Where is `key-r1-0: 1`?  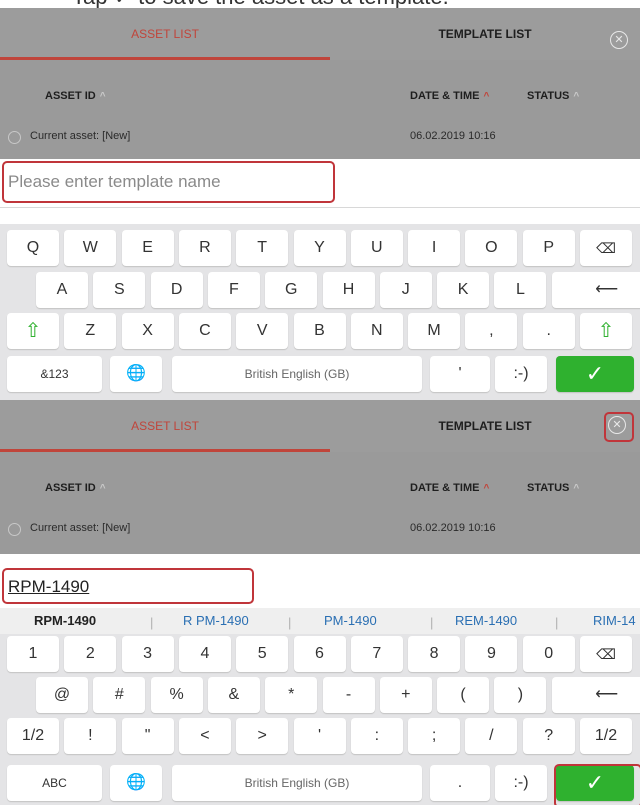
key-r1-0: 1 is located at coordinates (33, 654).